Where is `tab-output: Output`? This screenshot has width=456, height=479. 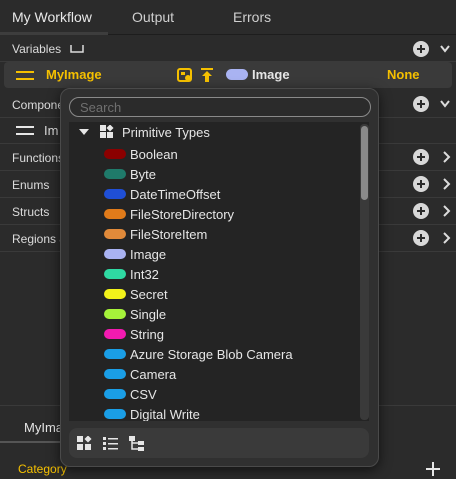 tab-output: Output is located at coordinates (153, 17).